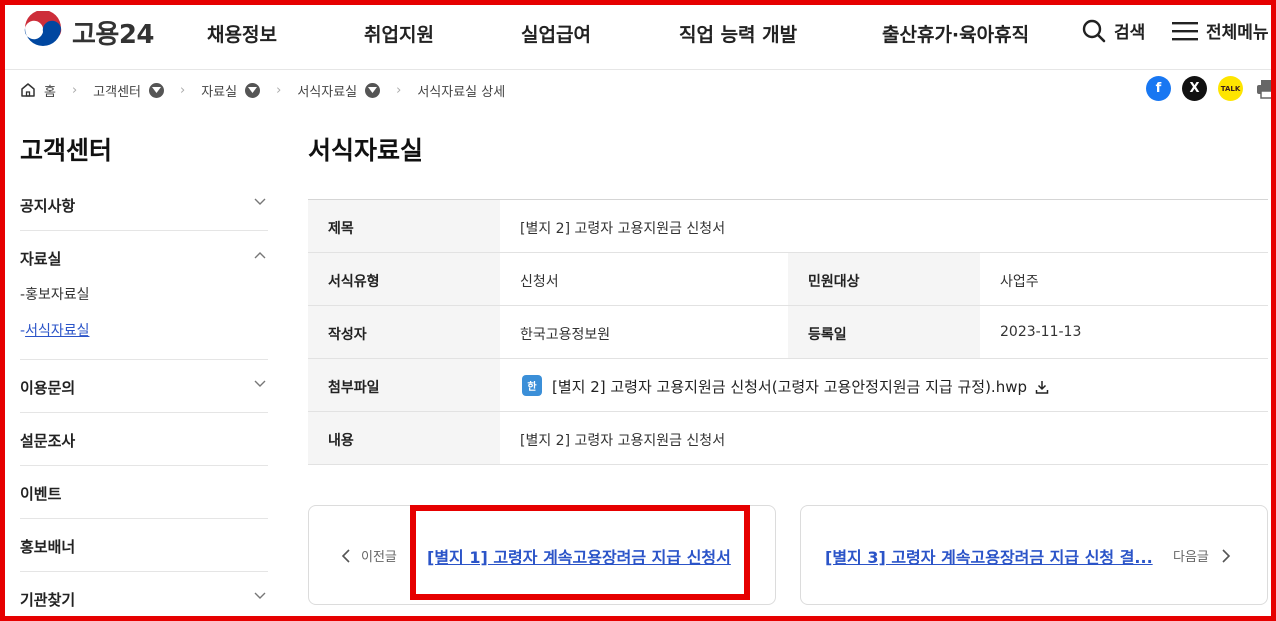  Describe the element at coordinates (1019, 282) in the screenshot. I see `row-value-target: 사업주` at that location.